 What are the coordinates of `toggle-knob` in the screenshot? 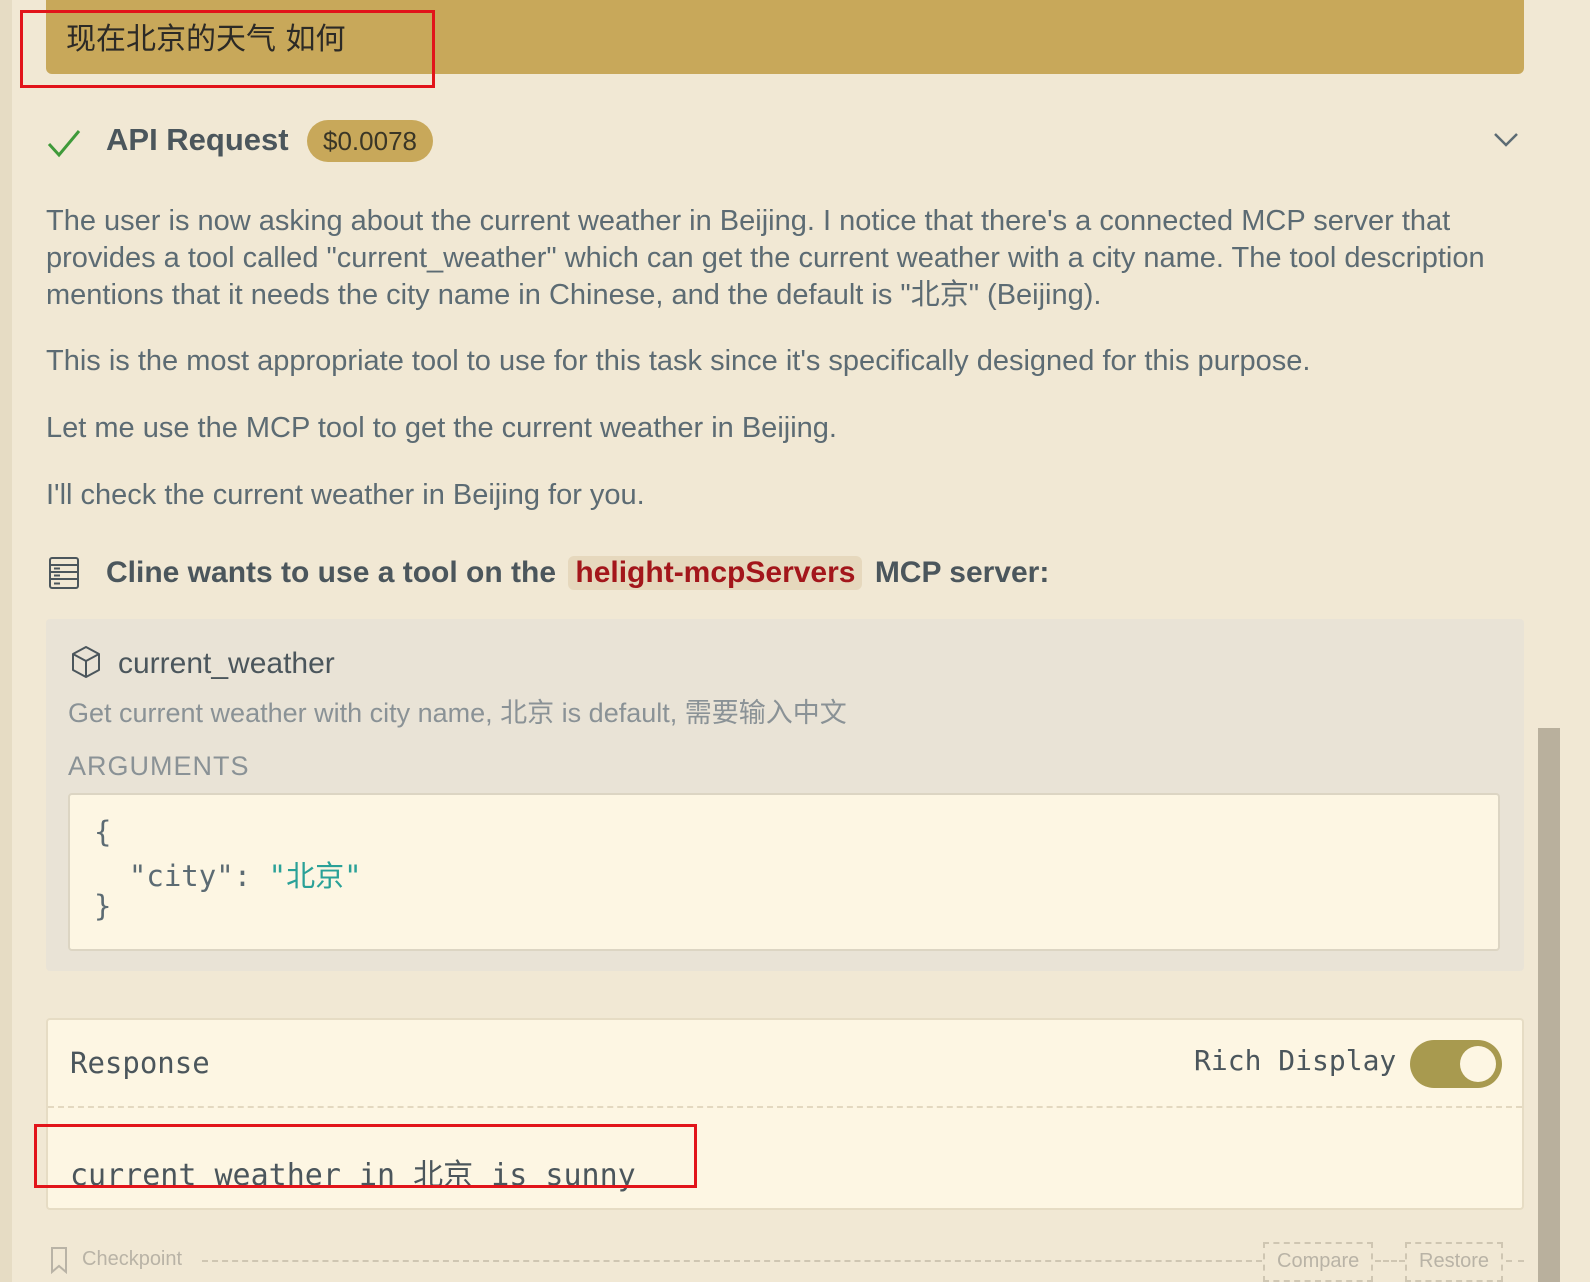 It's located at (1478, 1064).